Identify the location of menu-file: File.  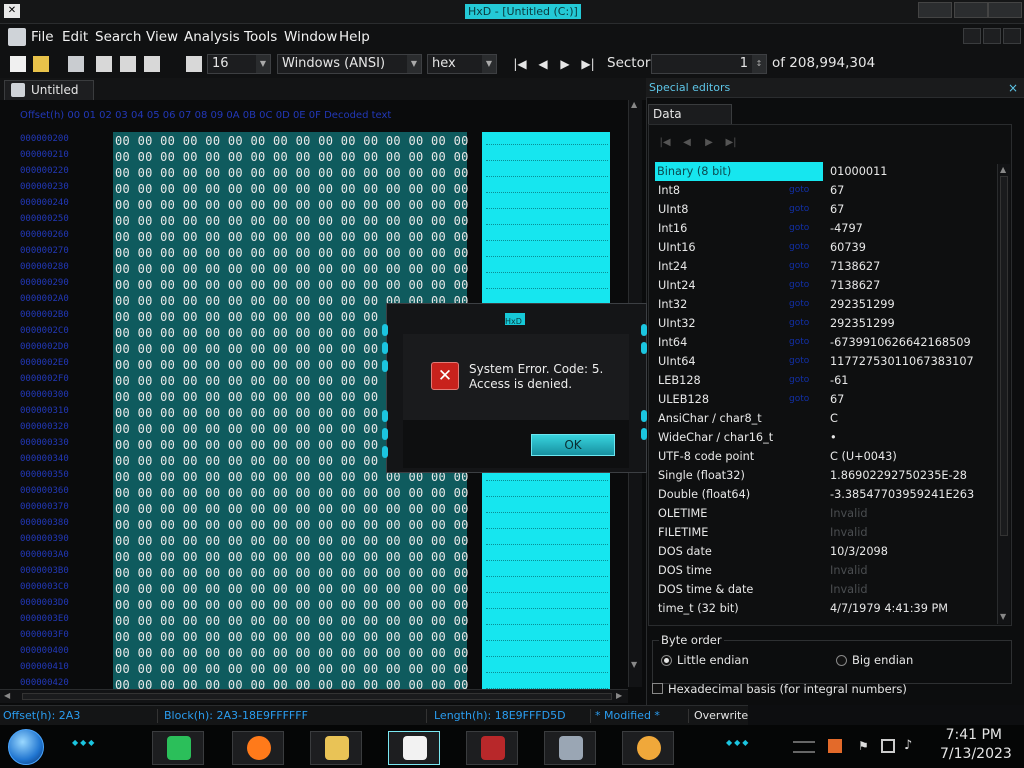
(42, 37).